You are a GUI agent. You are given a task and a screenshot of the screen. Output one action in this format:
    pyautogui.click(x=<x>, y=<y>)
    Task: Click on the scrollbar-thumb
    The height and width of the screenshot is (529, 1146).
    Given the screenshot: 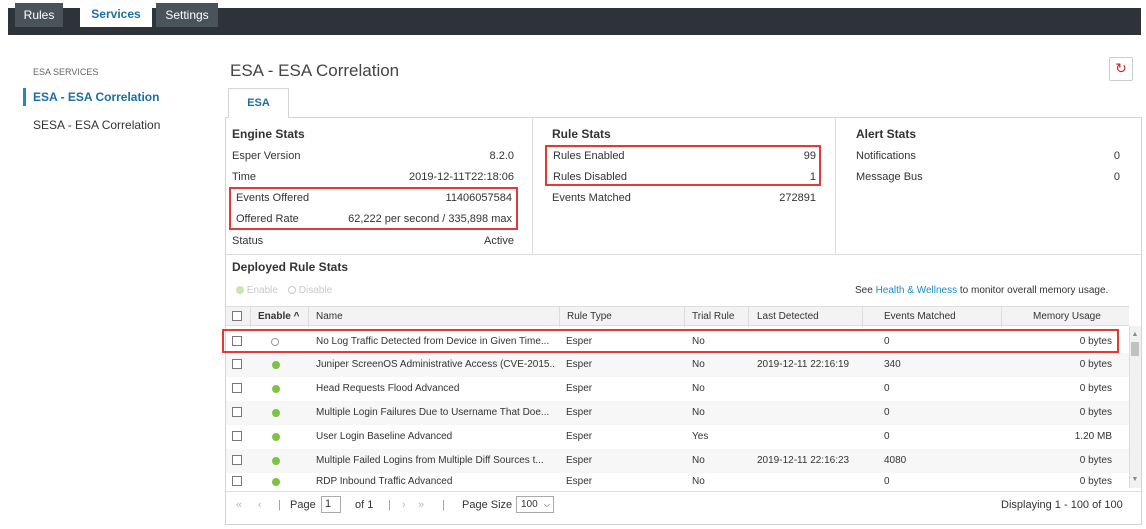 What is the action you would take?
    pyautogui.click(x=1135, y=349)
    